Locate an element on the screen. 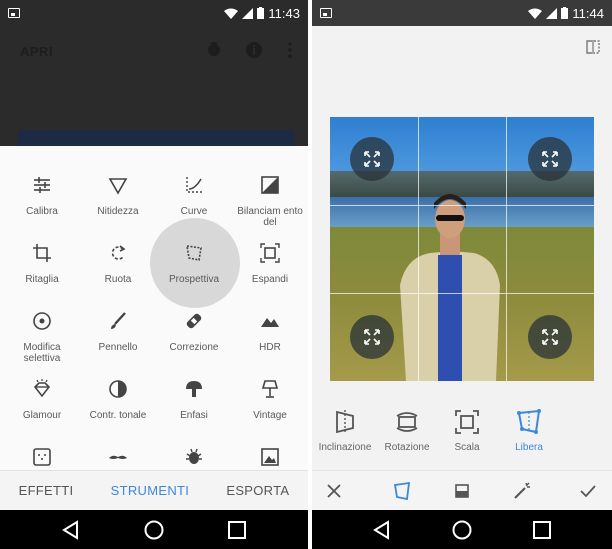  perspective-mode-icon is located at coordinates (402, 491).